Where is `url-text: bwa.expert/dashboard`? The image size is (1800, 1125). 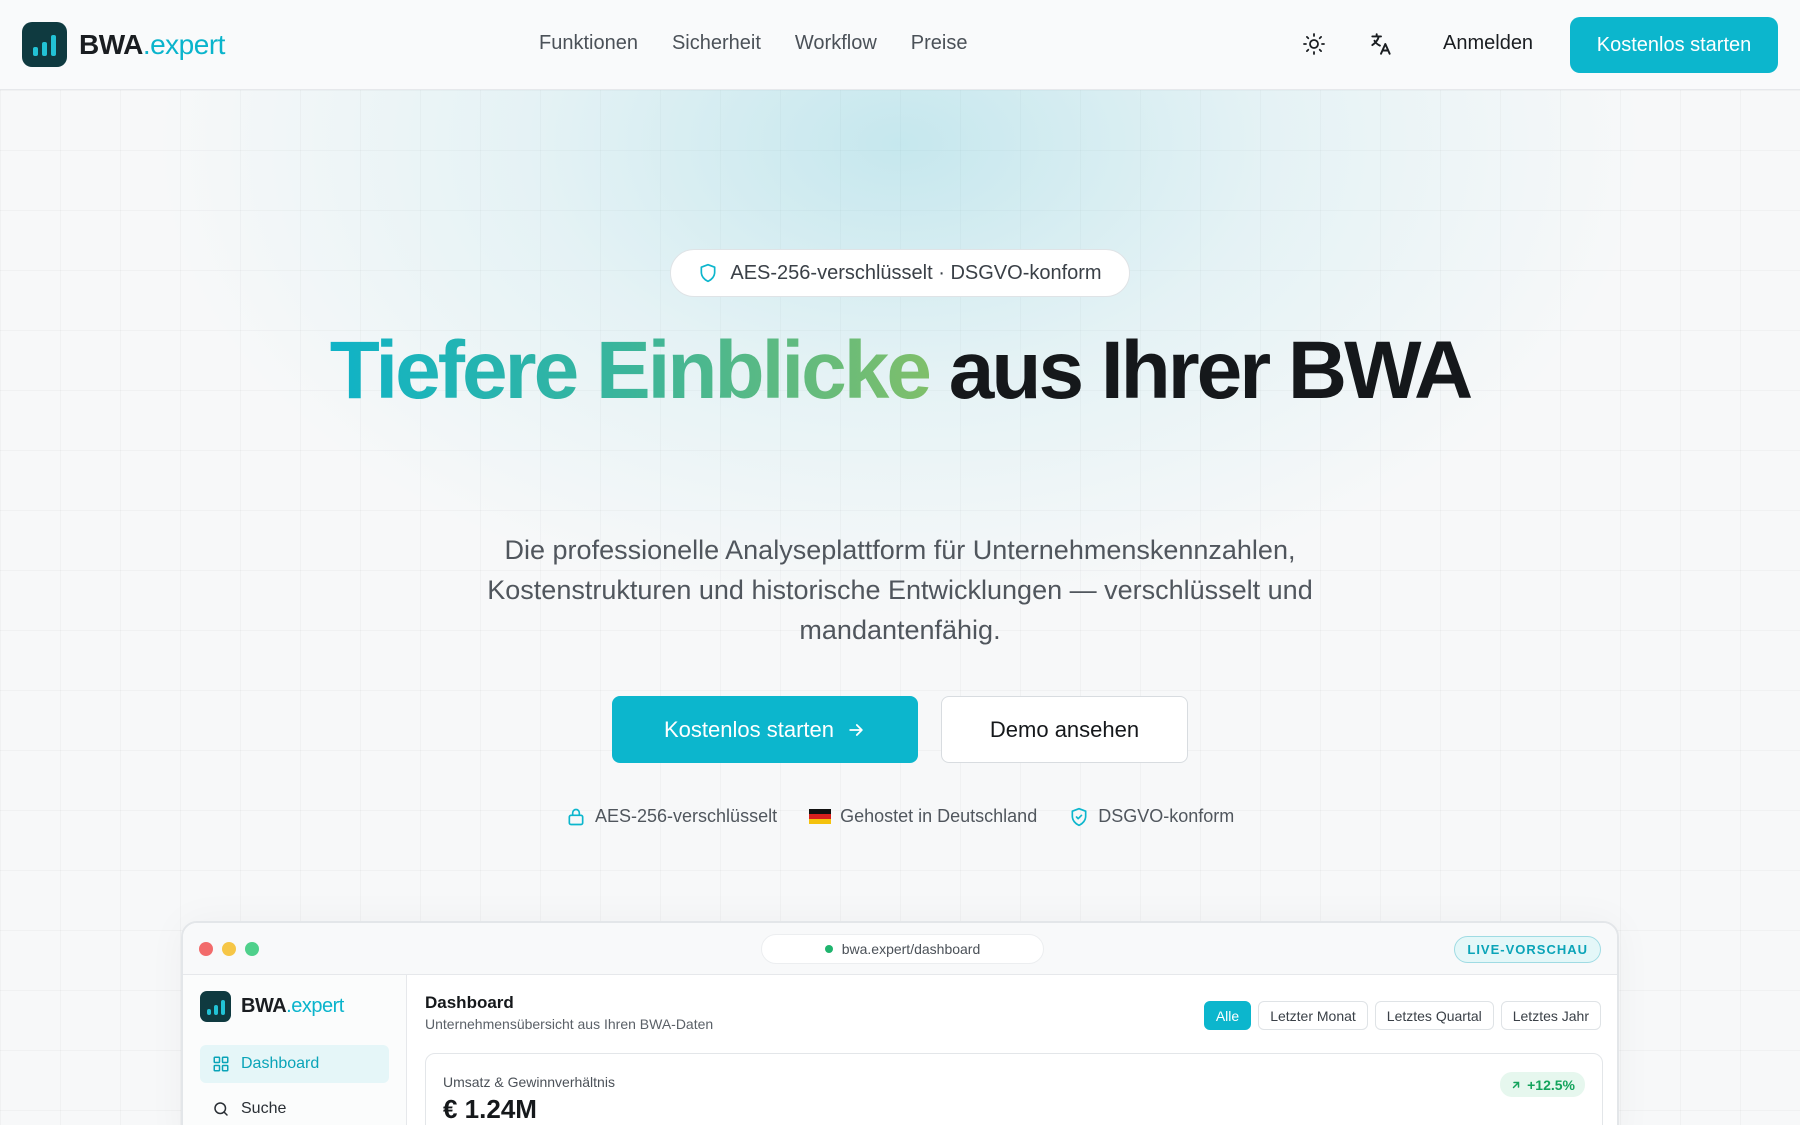
url-text: bwa.expert/dashboard is located at coordinates (911, 949).